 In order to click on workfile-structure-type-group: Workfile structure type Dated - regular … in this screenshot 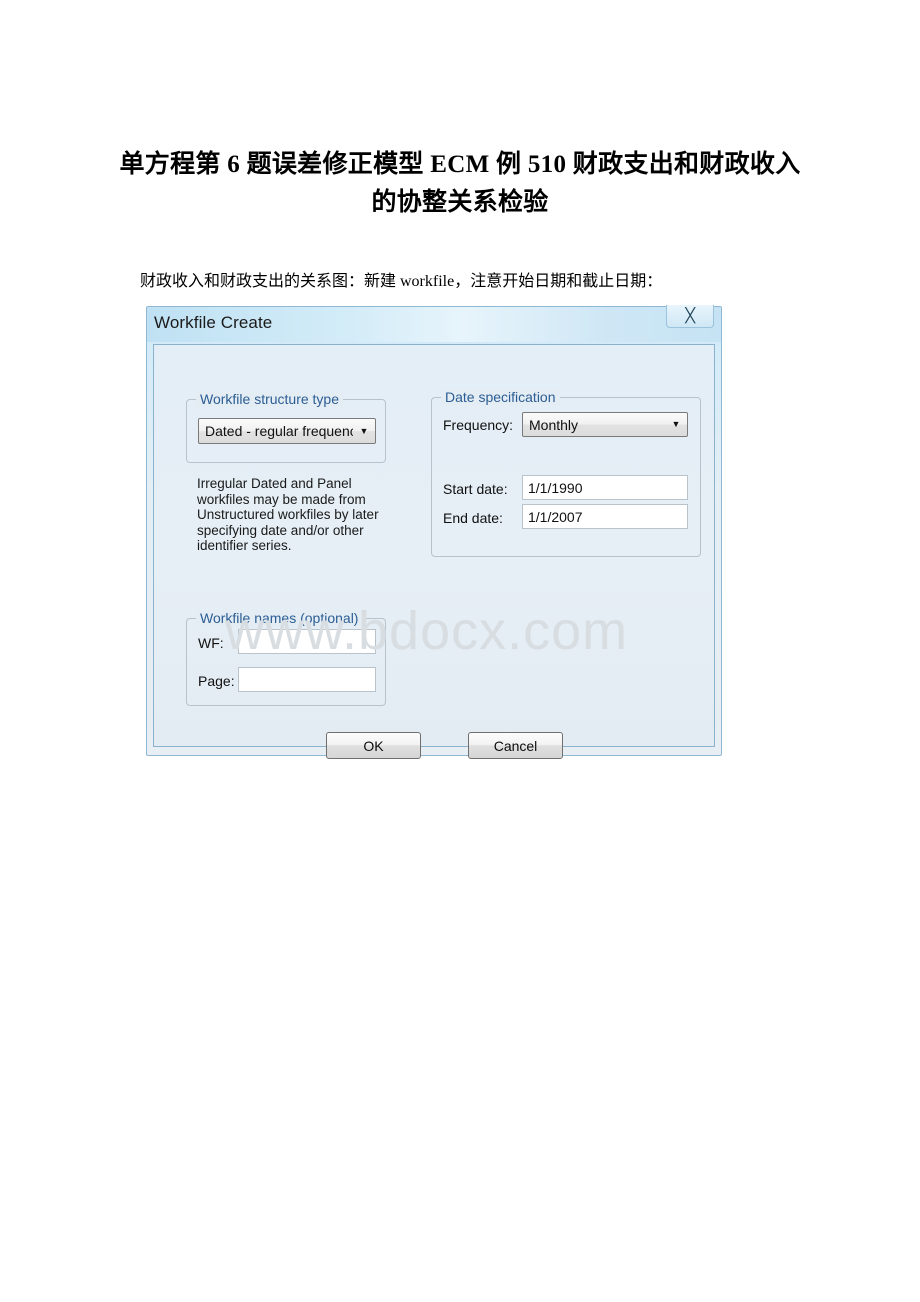, I will do `click(286, 427)`.